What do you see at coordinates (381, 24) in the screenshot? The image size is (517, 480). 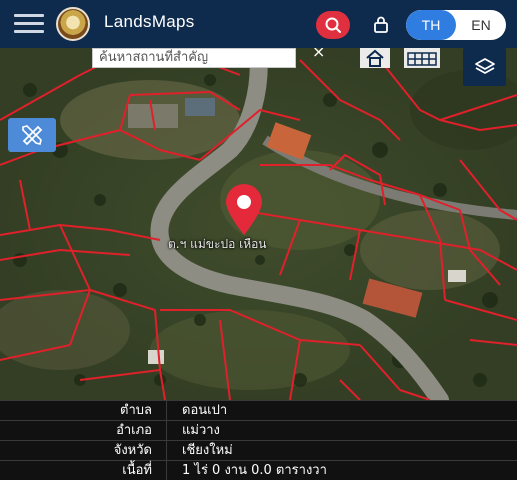 I see `lock-icon` at bounding box center [381, 24].